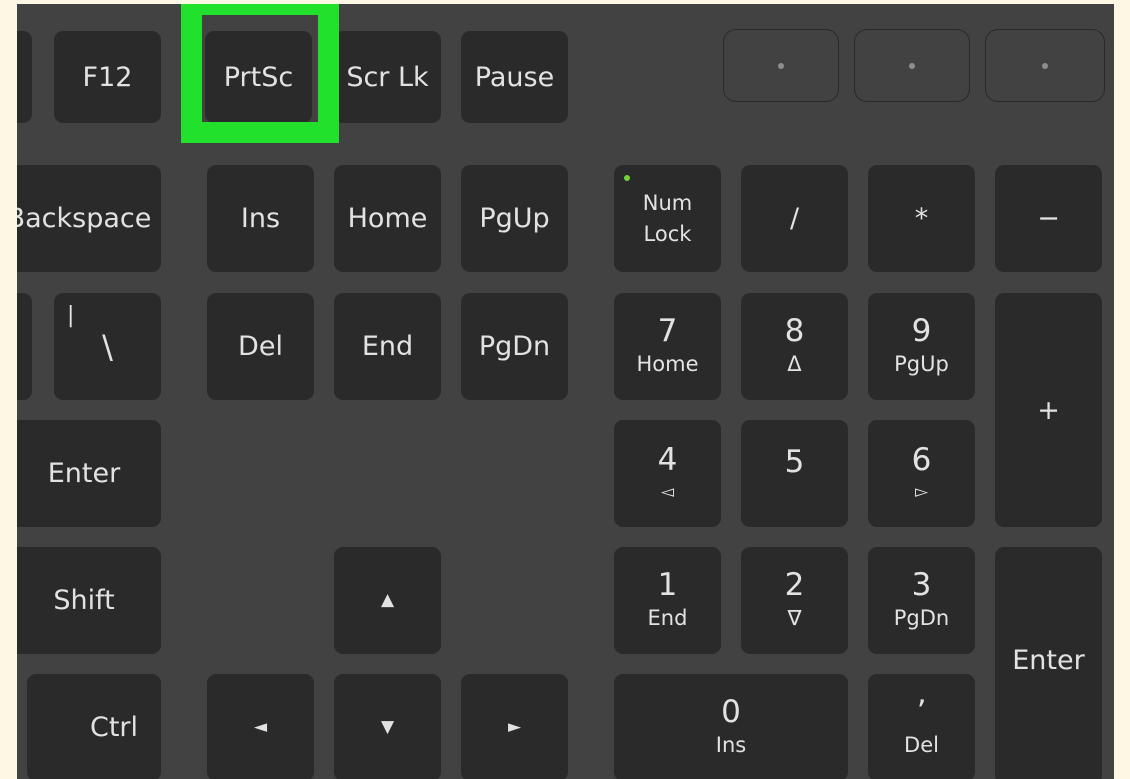 This screenshot has height=779, width=1130. I want to click on caps-lock-indicator, so click(912, 65).